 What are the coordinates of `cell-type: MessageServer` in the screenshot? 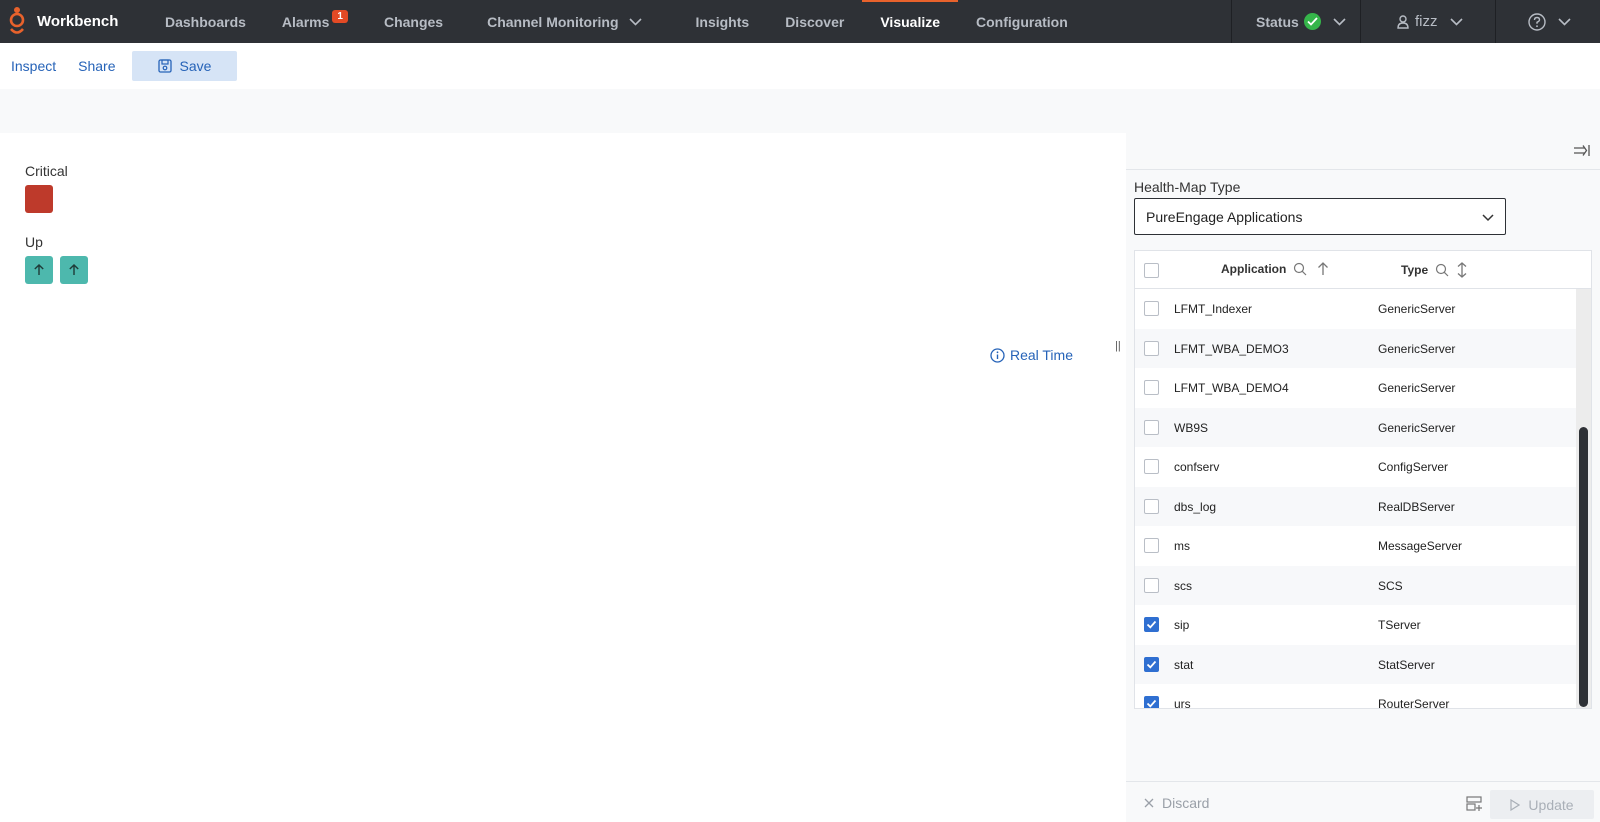 It's located at (1420, 546).